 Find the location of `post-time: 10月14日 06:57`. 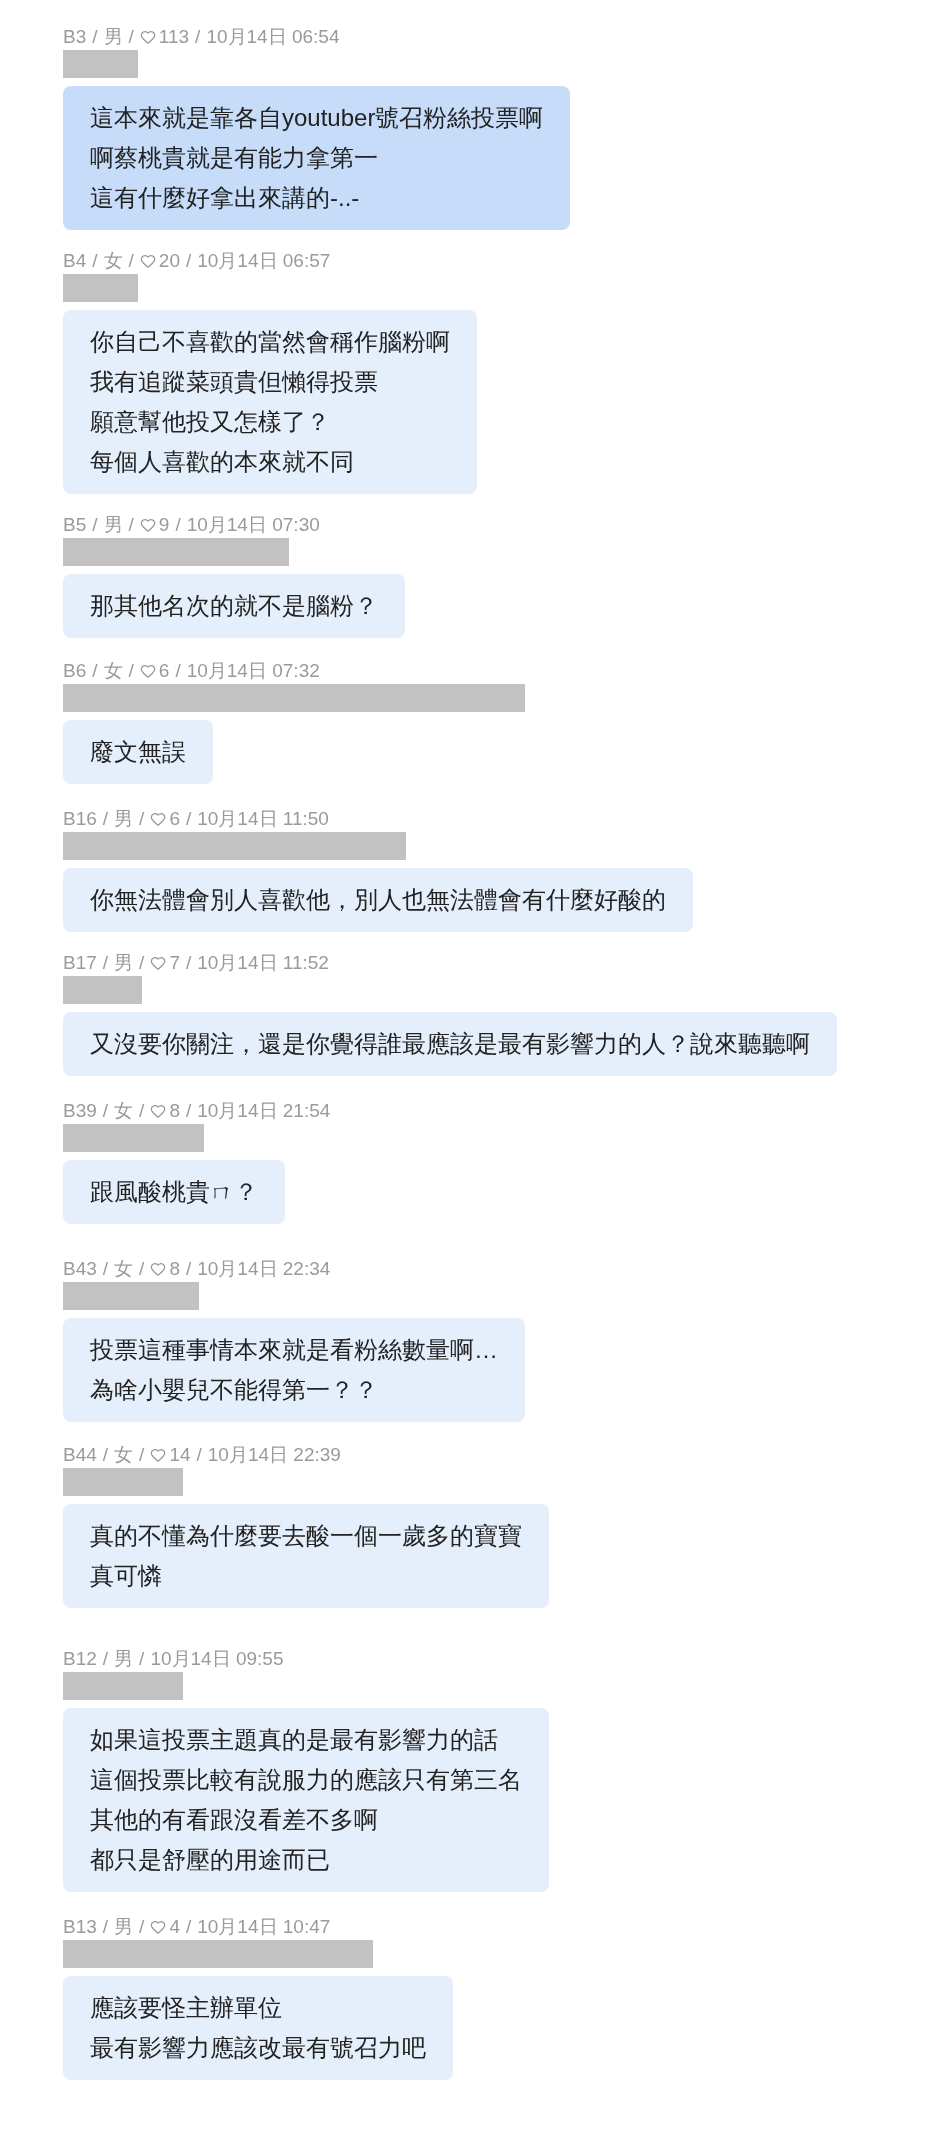

post-time: 10月14日 06:57 is located at coordinates (264, 261).